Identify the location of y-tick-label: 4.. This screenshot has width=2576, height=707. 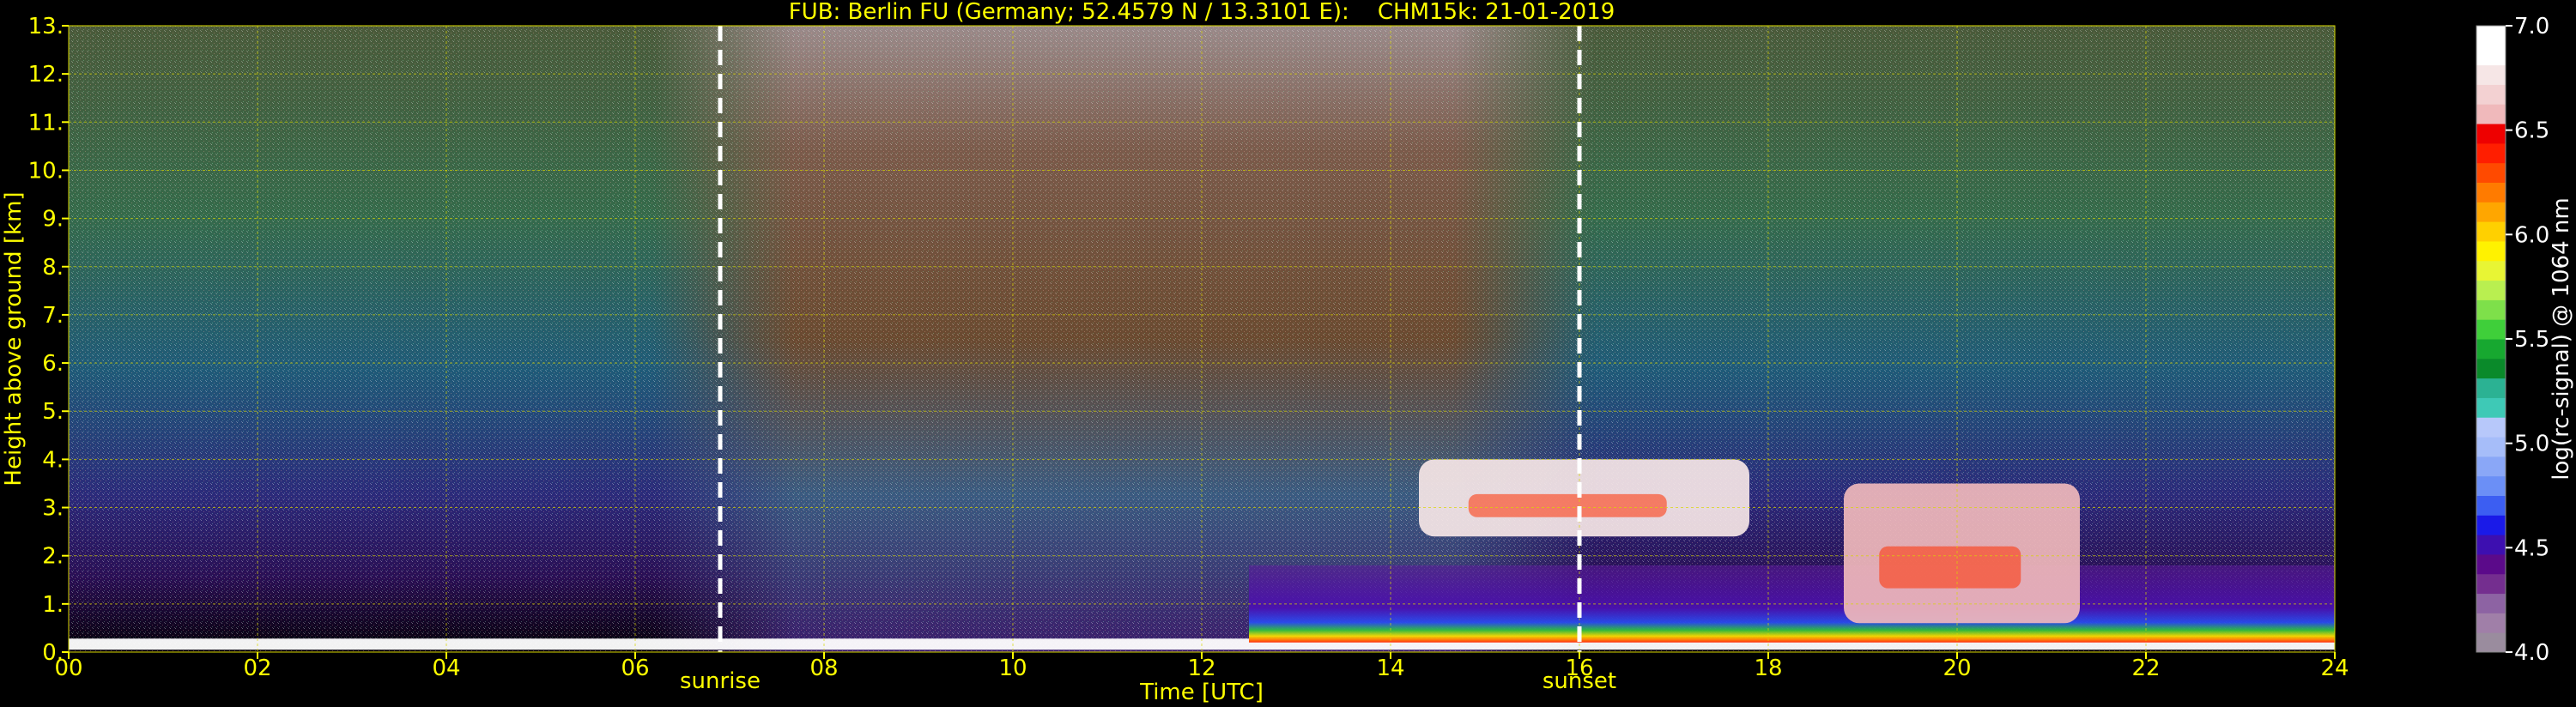
(53, 460).